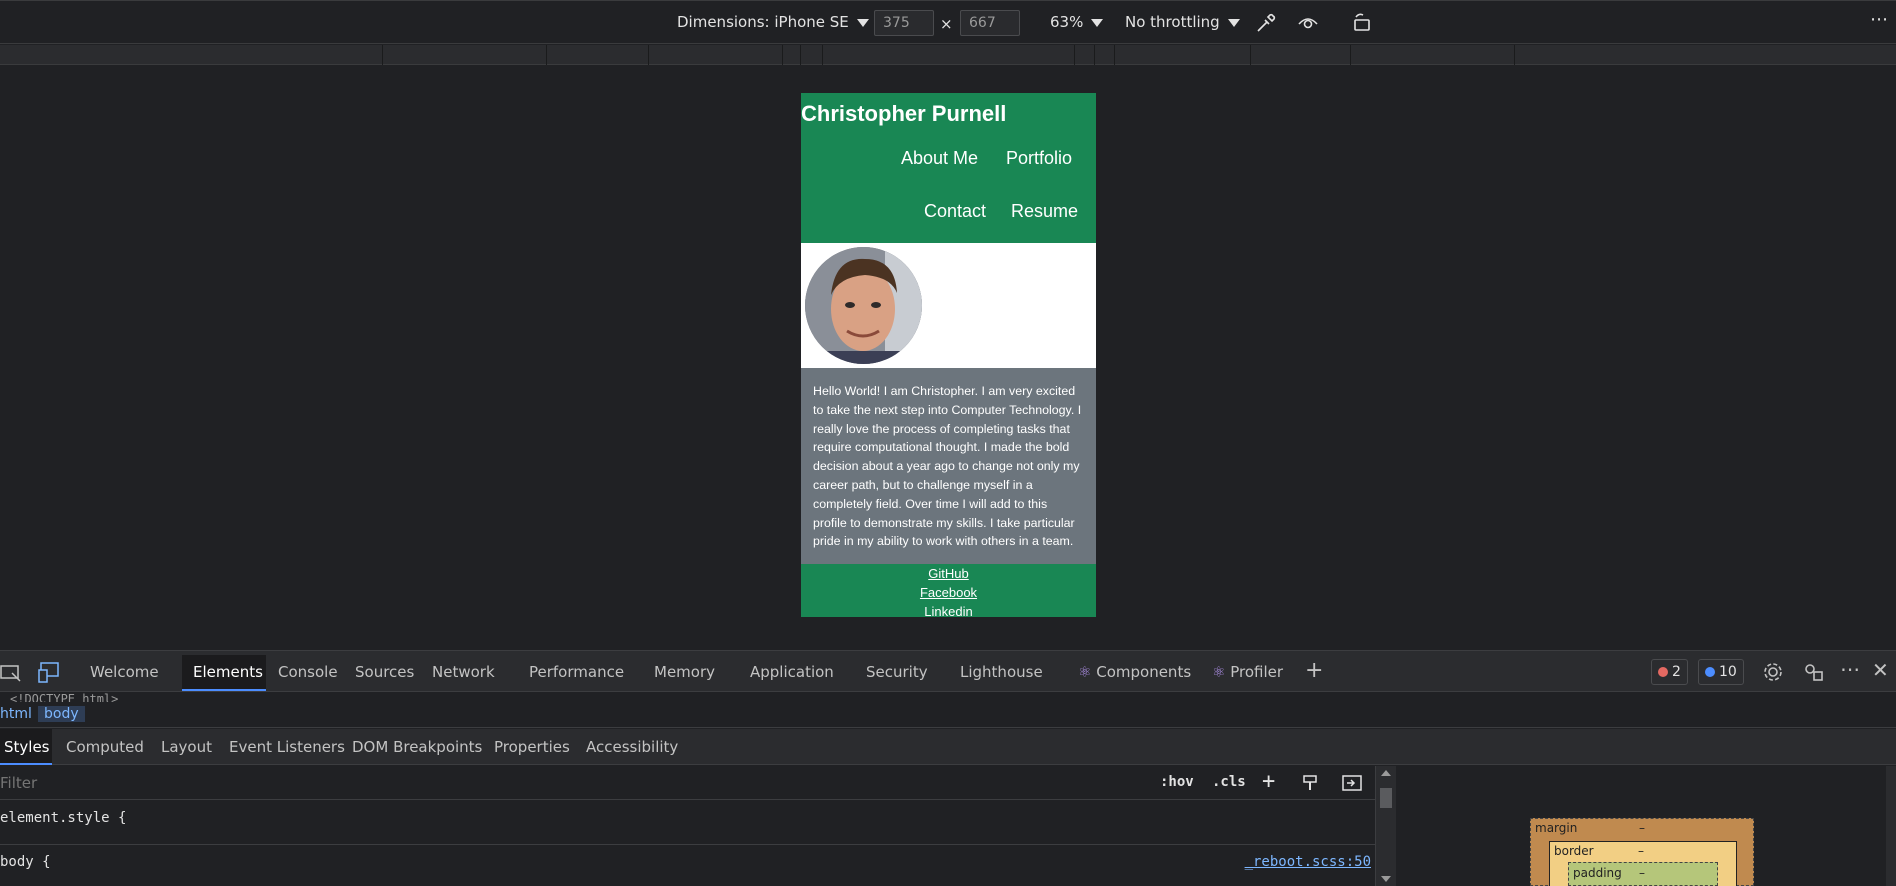  What do you see at coordinates (308, 672) in the screenshot?
I see `tab-console: Console` at bounding box center [308, 672].